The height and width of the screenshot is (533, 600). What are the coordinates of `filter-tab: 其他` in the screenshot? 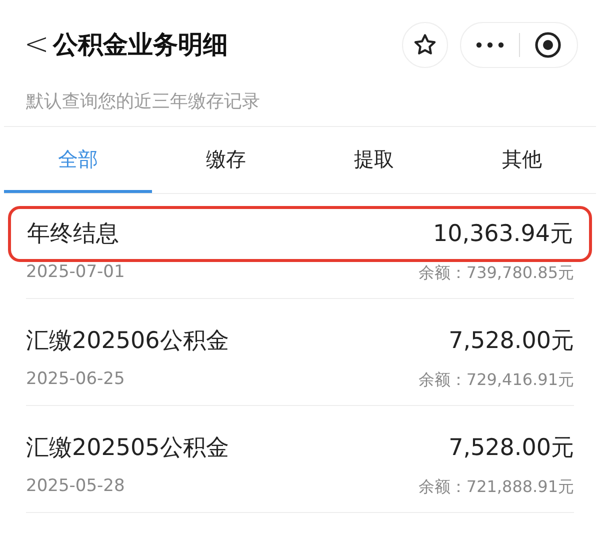 It's located at (522, 160).